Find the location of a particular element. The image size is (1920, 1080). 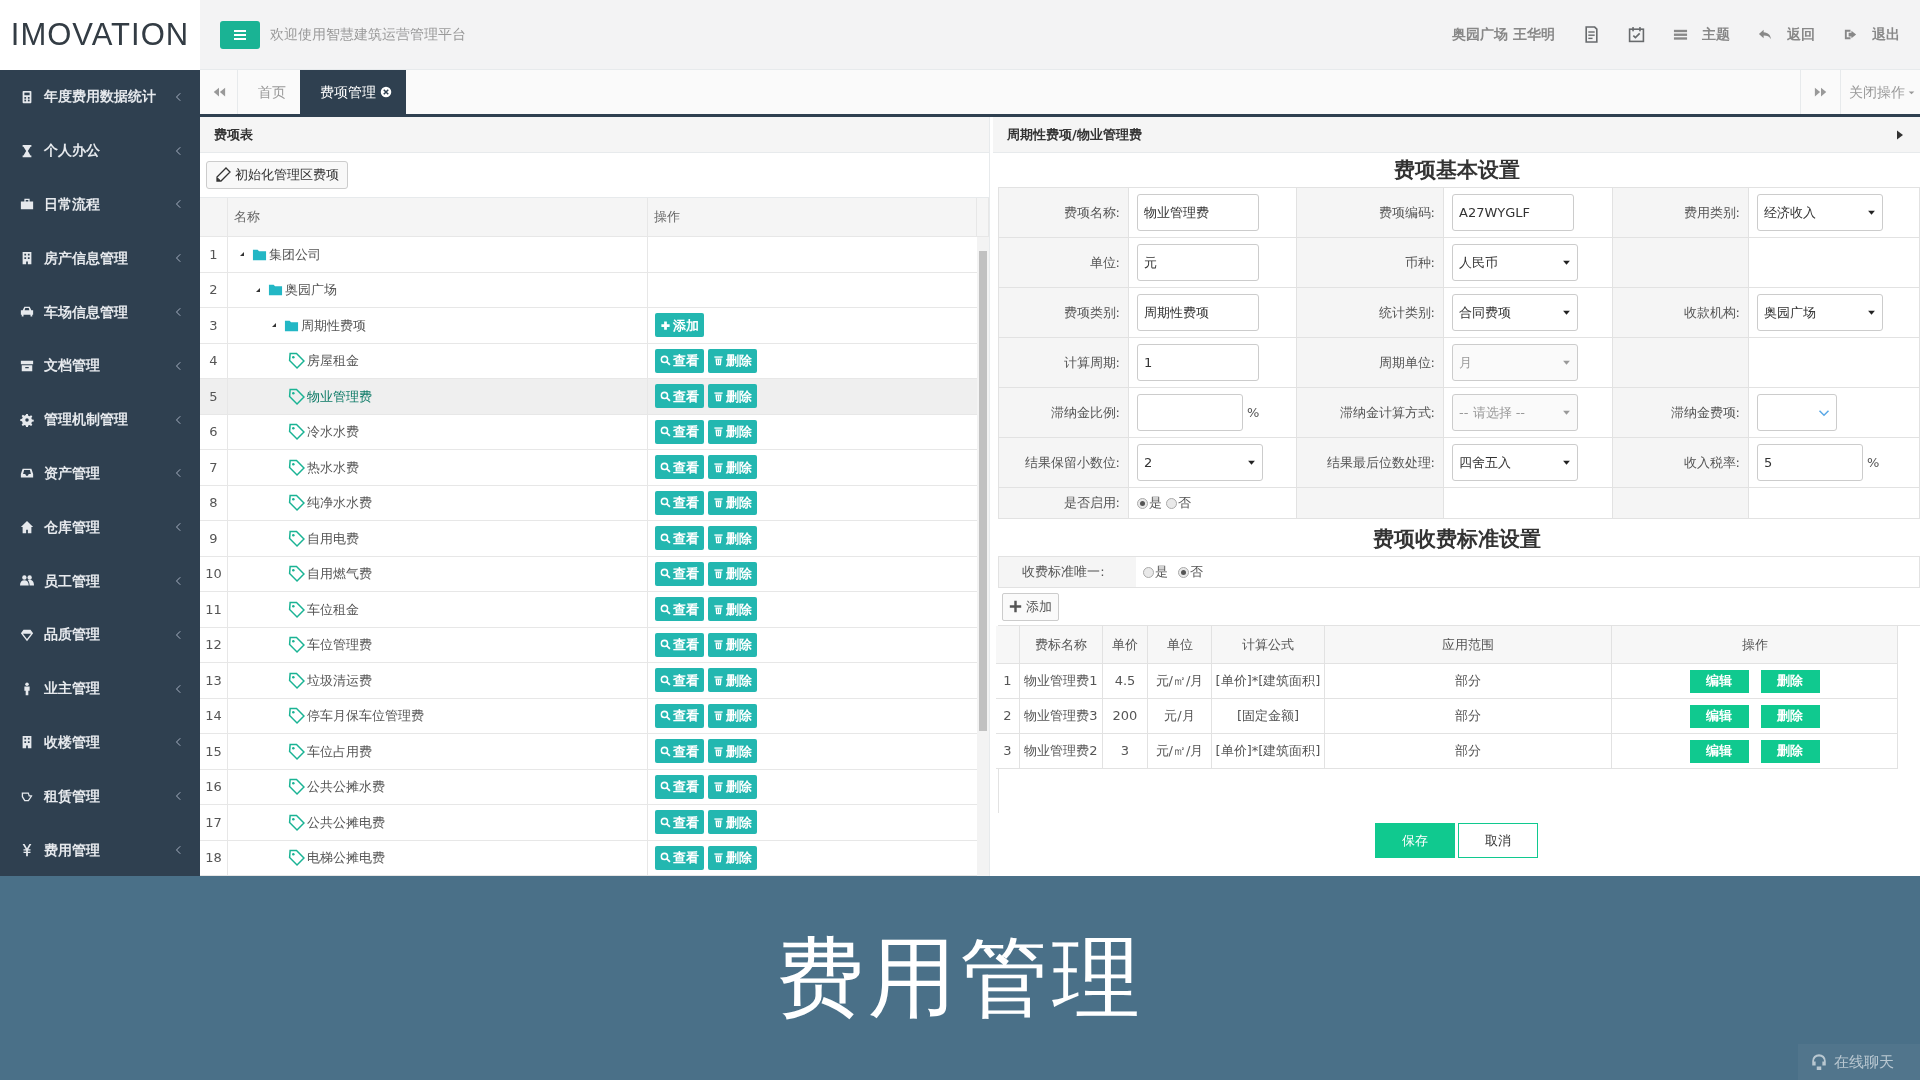

sidebar-item: 资产管理 is located at coordinates (100, 473).